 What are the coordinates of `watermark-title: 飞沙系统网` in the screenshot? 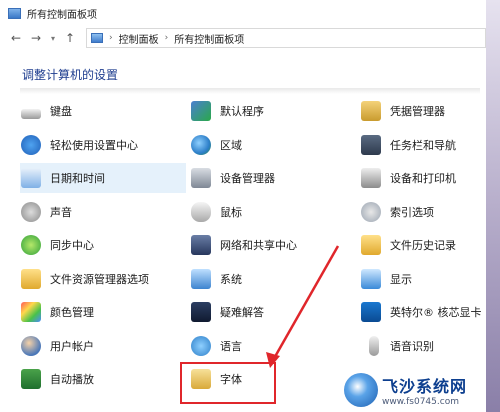 It's located at (425, 386).